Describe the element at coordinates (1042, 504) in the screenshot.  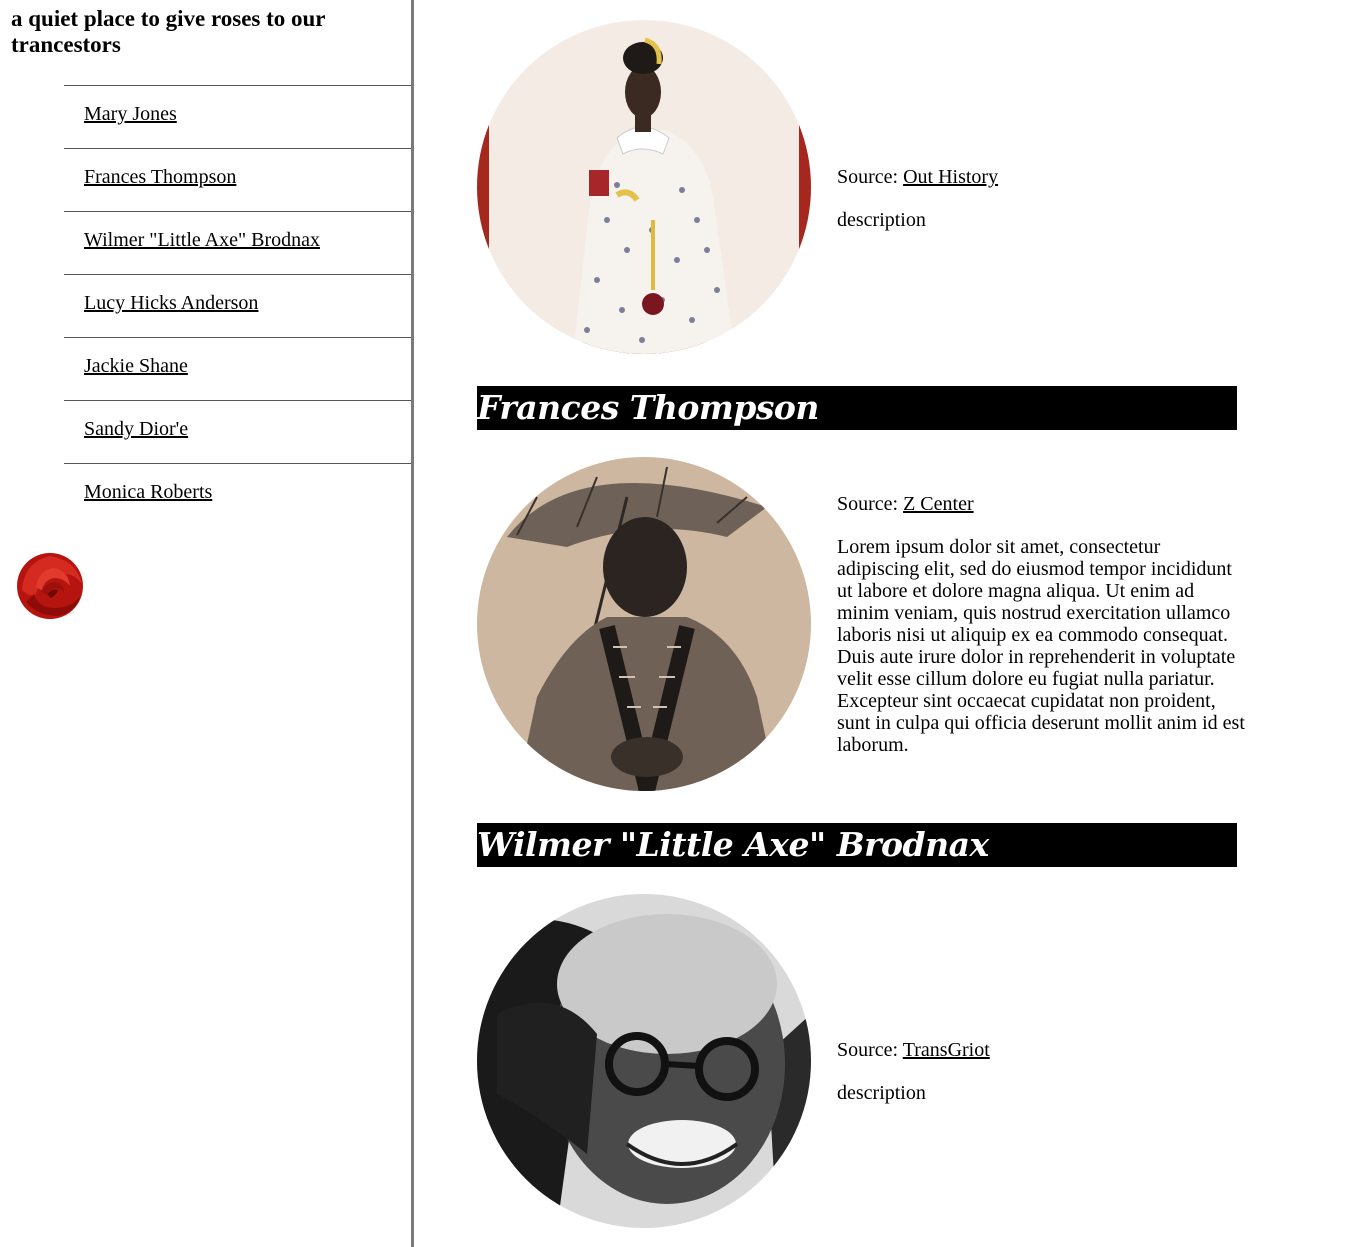
I see `source-line: Source: Z Center` at that location.